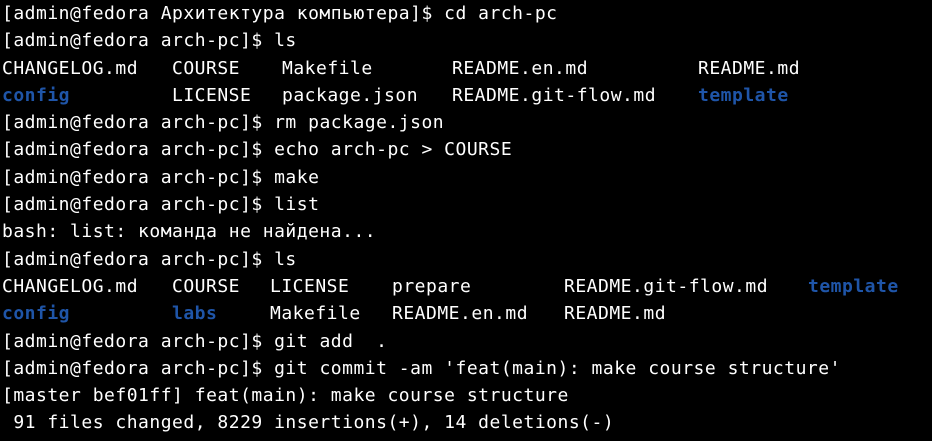  I want to click on command-text: git add ., so click(331, 341).